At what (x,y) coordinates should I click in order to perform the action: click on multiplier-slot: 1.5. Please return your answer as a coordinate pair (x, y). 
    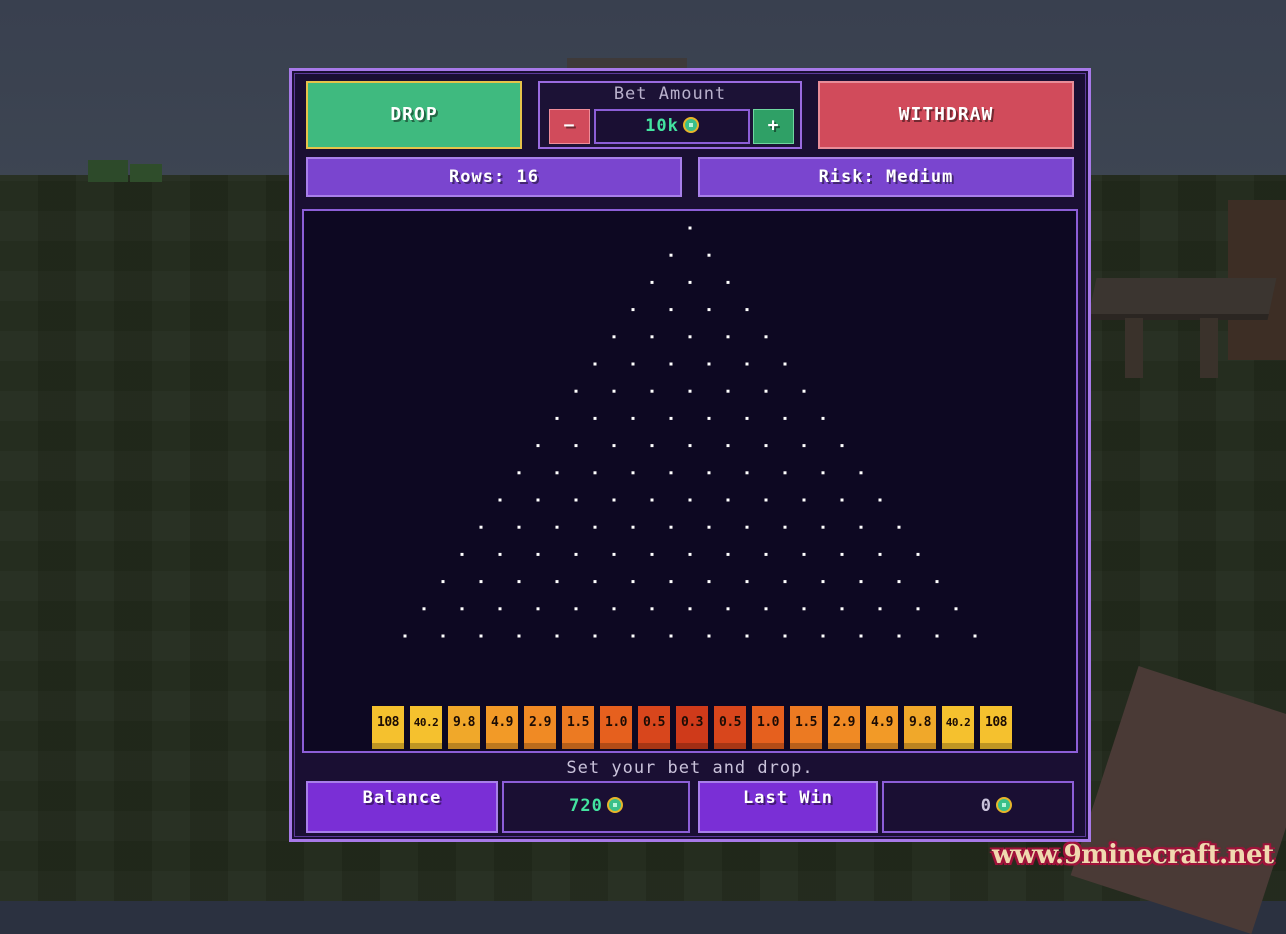
    Looking at the image, I should click on (578, 727).